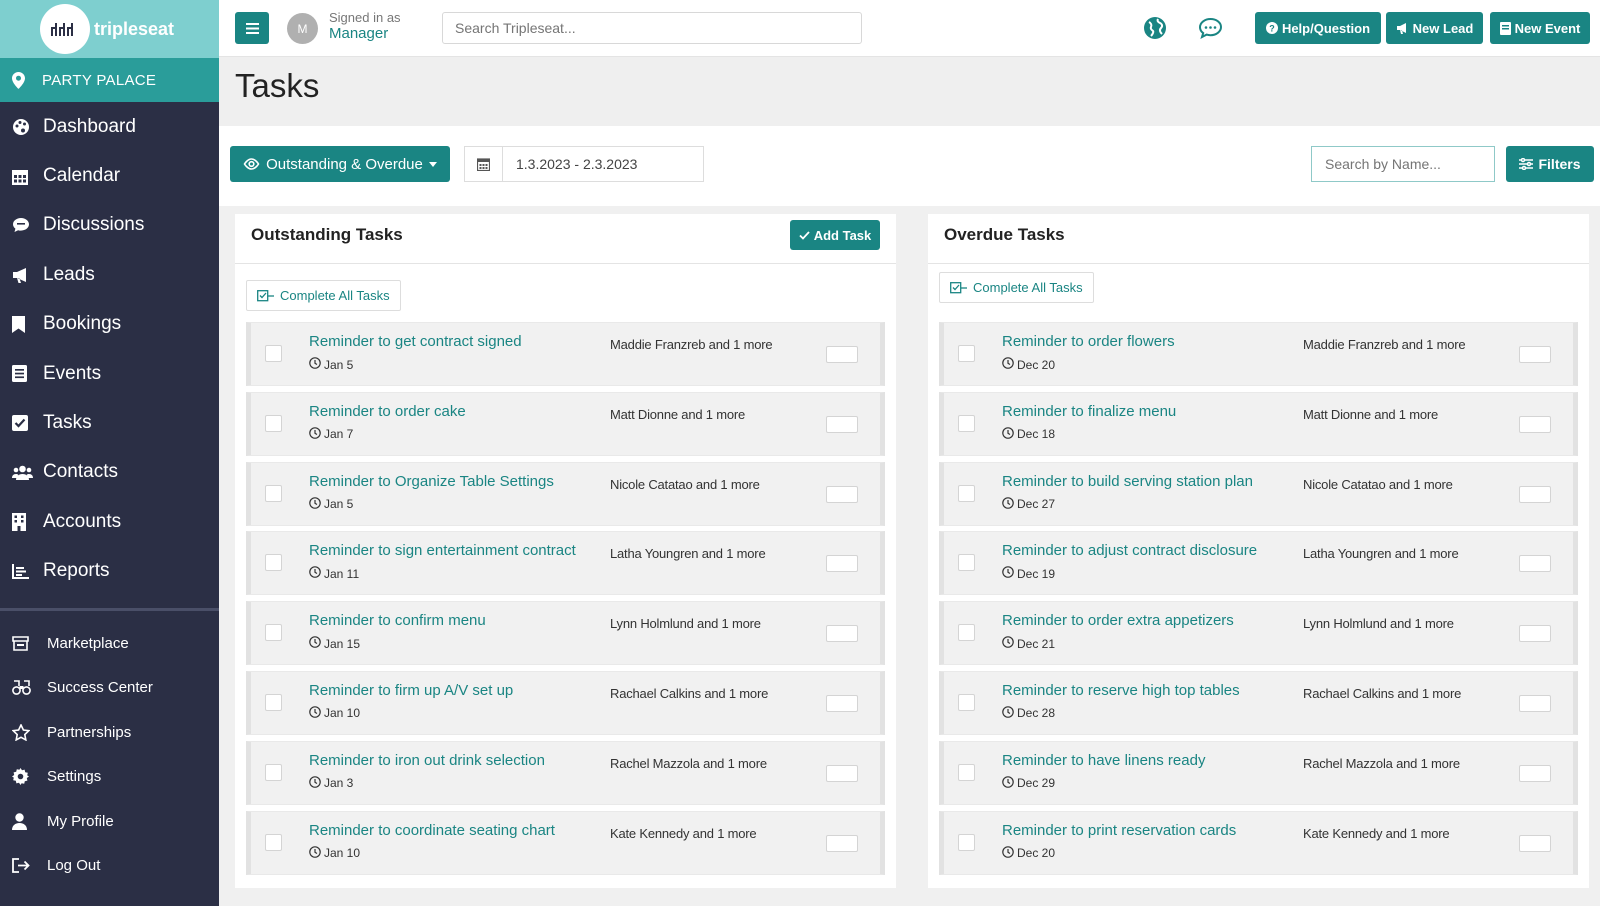 Image resolution: width=1600 pixels, height=906 pixels. Describe the element at coordinates (277, 85) in the screenshot. I see `page-title: Tasks` at that location.